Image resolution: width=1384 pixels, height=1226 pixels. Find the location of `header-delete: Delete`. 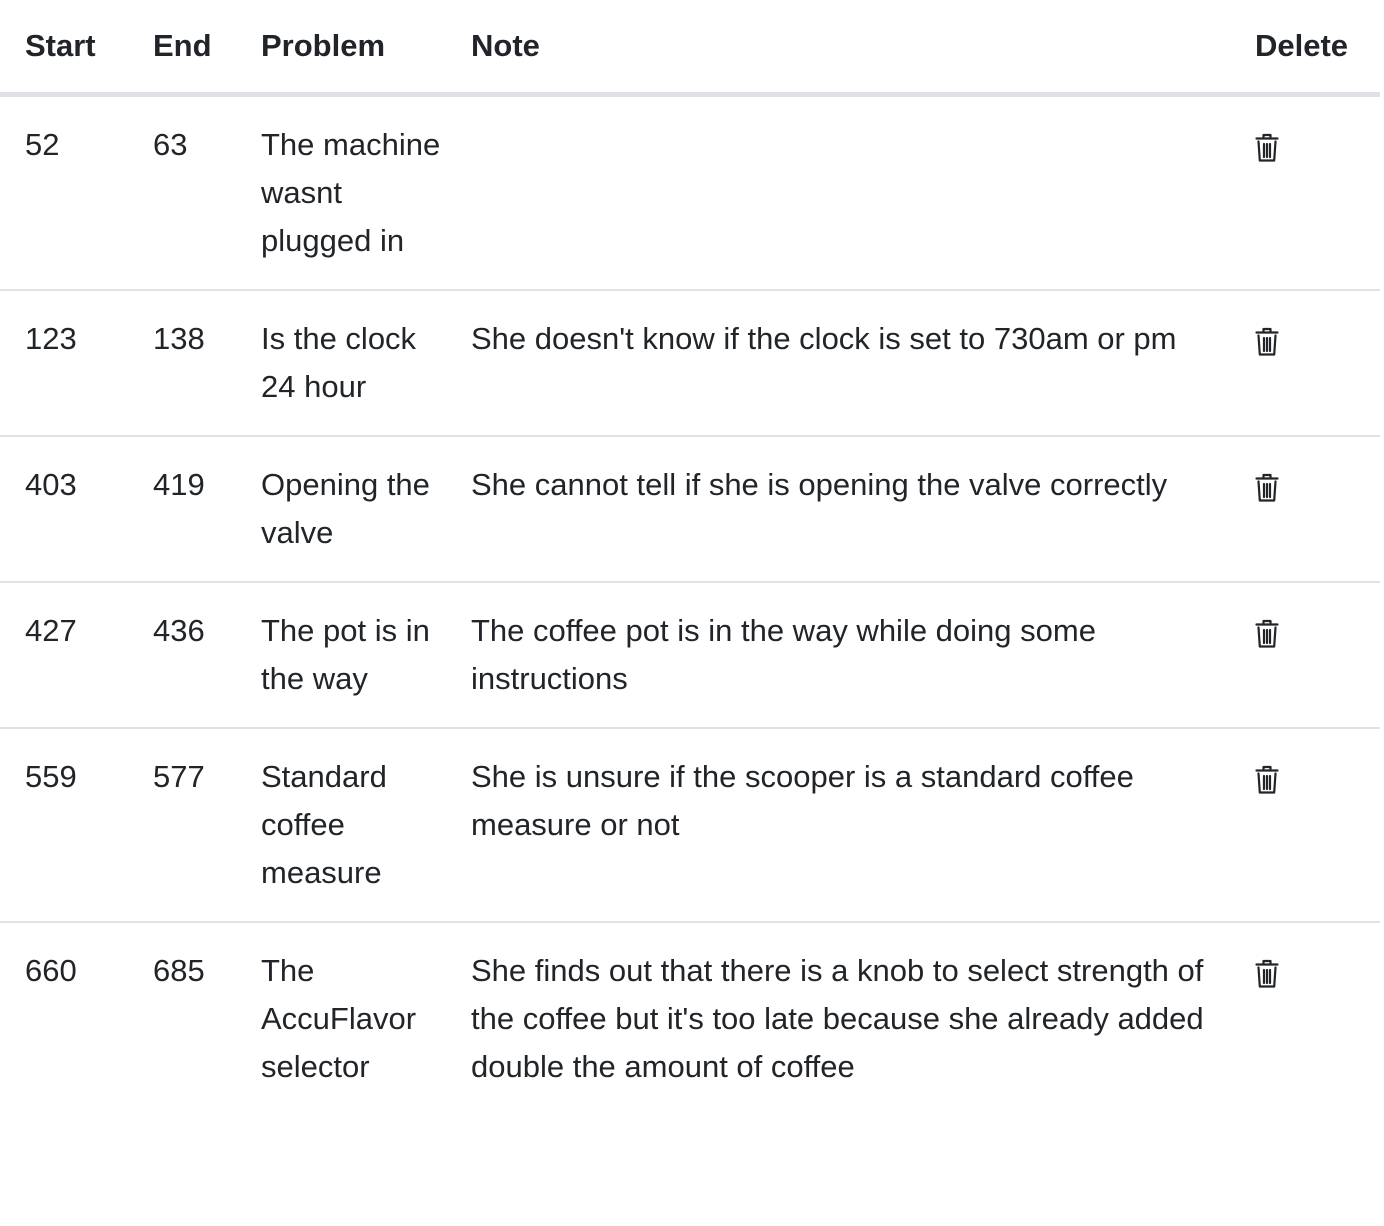

header-delete: Delete is located at coordinates (1305, 48).